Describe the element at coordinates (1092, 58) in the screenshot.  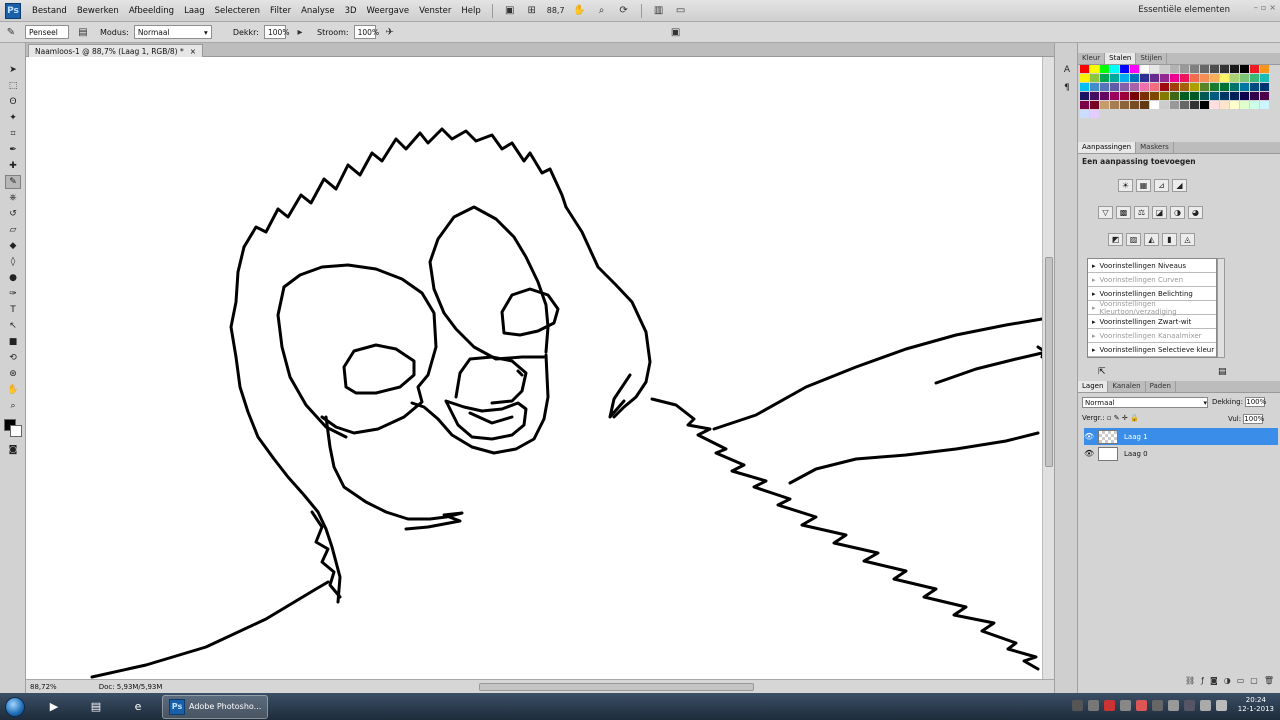
I see `tab-kleur: Kleur` at that location.